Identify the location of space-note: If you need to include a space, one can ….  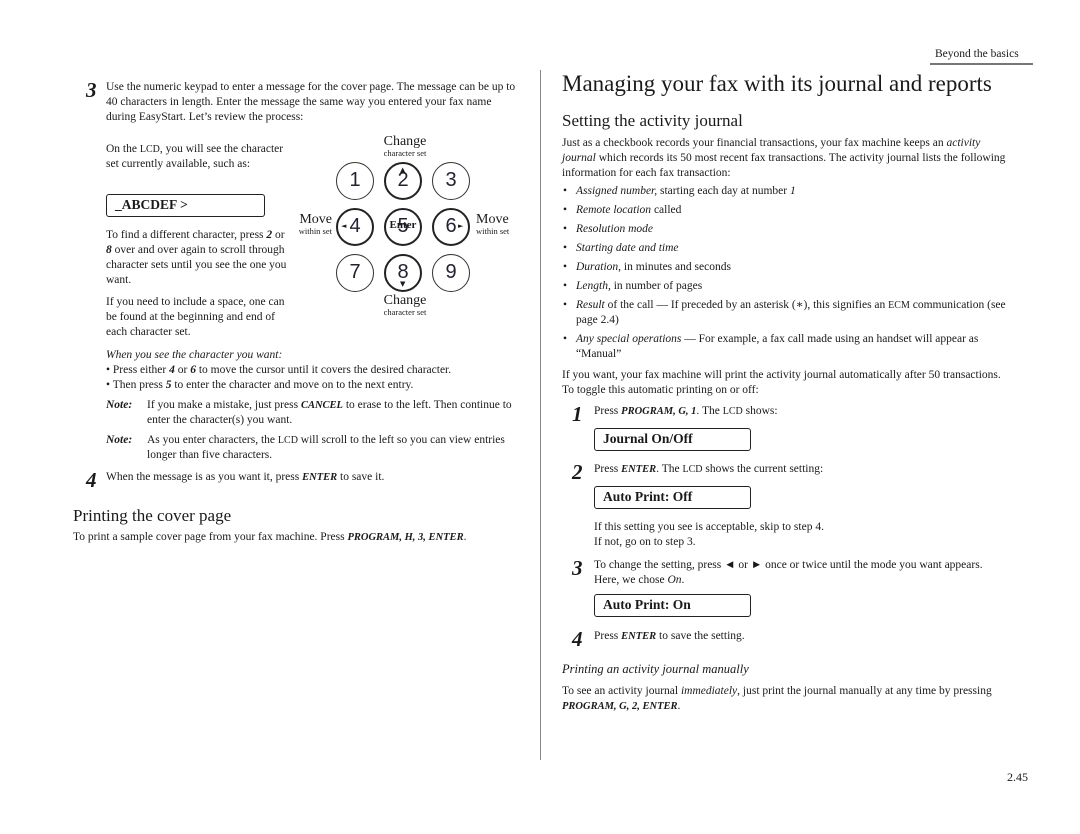
(195, 317).